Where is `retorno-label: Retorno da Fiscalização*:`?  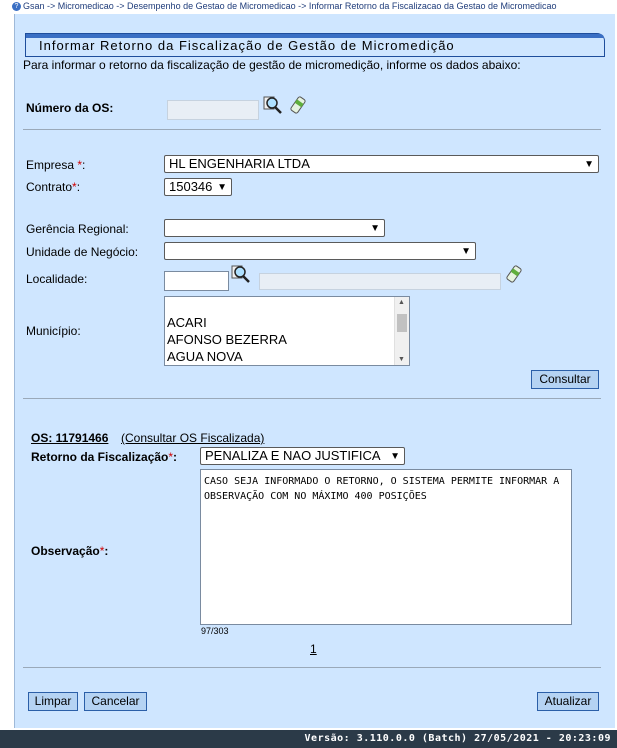
retorno-label: Retorno da Fiscalização*: is located at coordinates (104, 457).